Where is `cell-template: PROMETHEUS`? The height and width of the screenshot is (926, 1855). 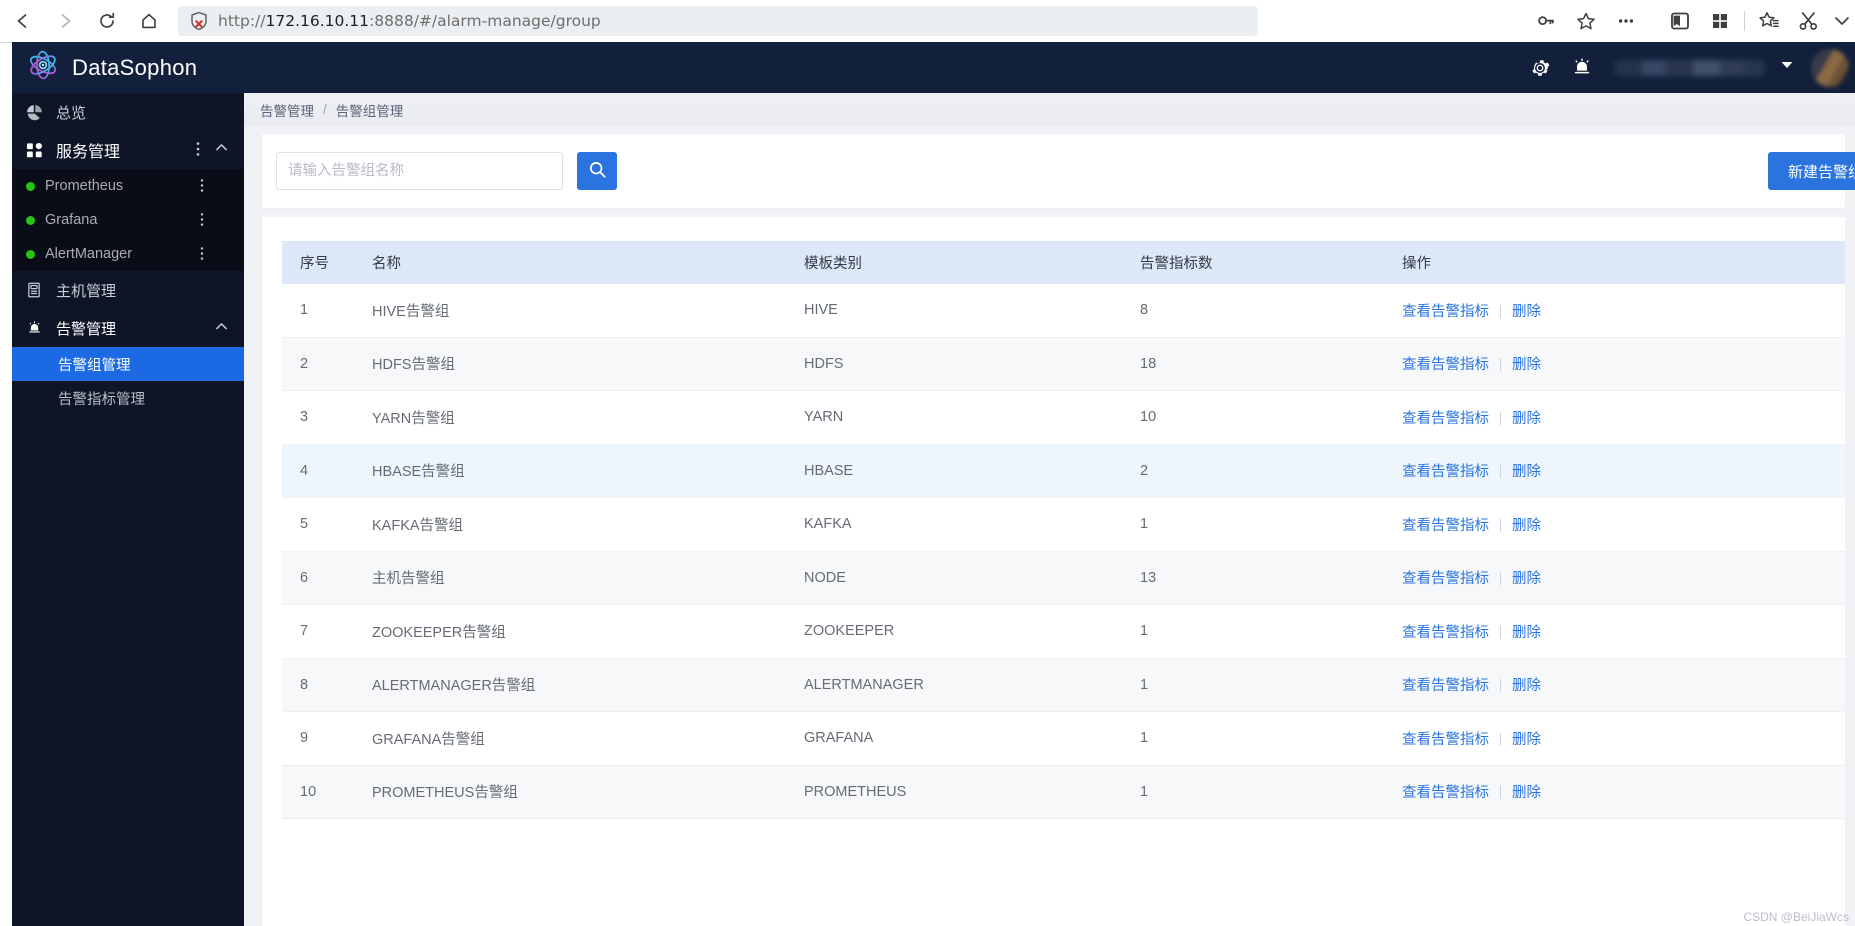 cell-template: PROMETHEUS is located at coordinates (954, 792).